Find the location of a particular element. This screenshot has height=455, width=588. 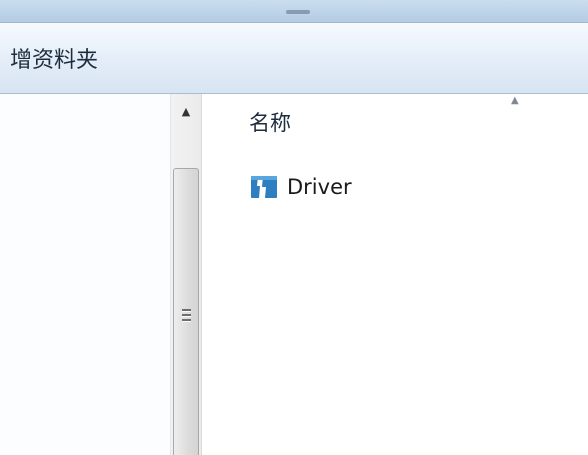

file-item-driver: Driver is located at coordinates (300, 187).